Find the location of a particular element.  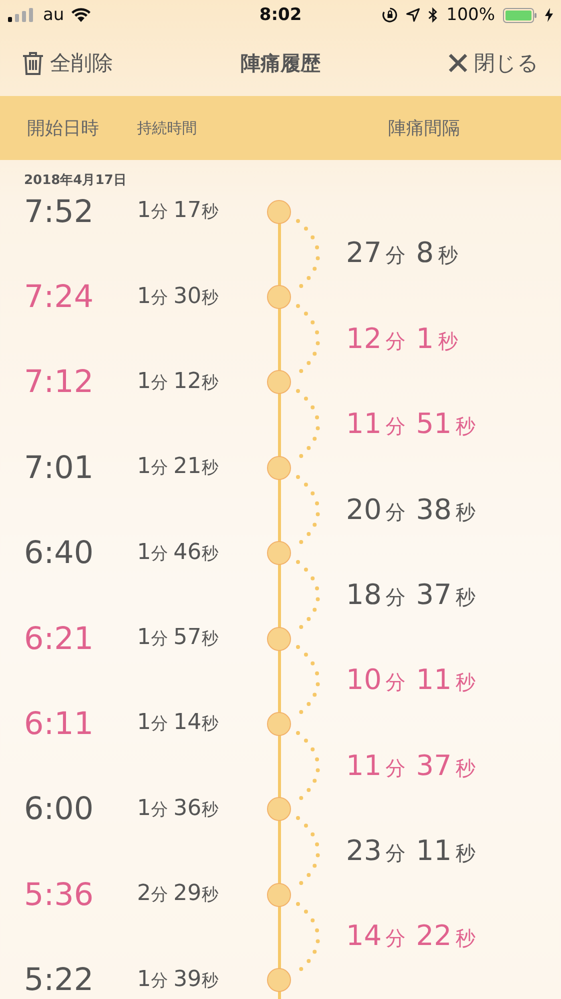

column-header: 陣痛間隔 is located at coordinates (424, 128).